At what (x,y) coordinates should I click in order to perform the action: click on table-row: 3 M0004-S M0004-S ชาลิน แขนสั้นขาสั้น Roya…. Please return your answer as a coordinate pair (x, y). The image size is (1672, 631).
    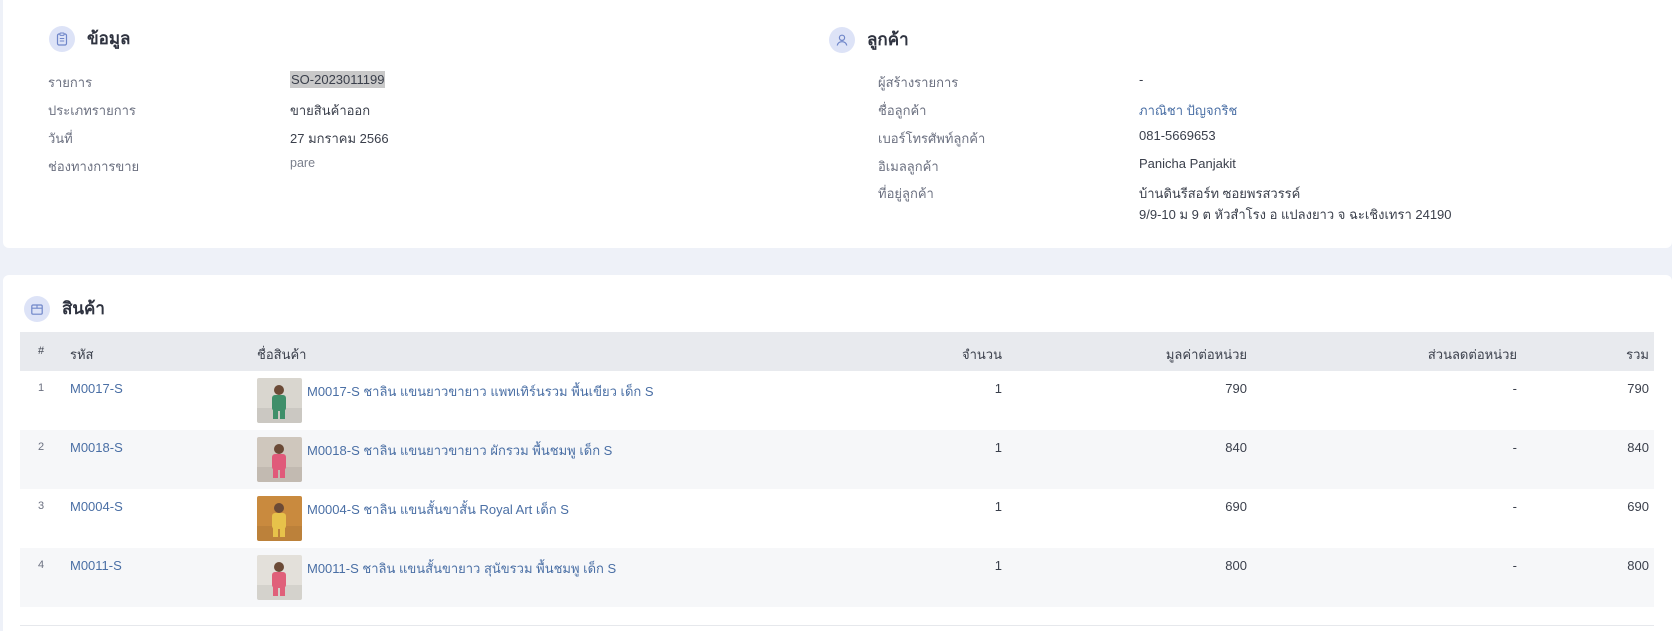
    Looking at the image, I should click on (837, 518).